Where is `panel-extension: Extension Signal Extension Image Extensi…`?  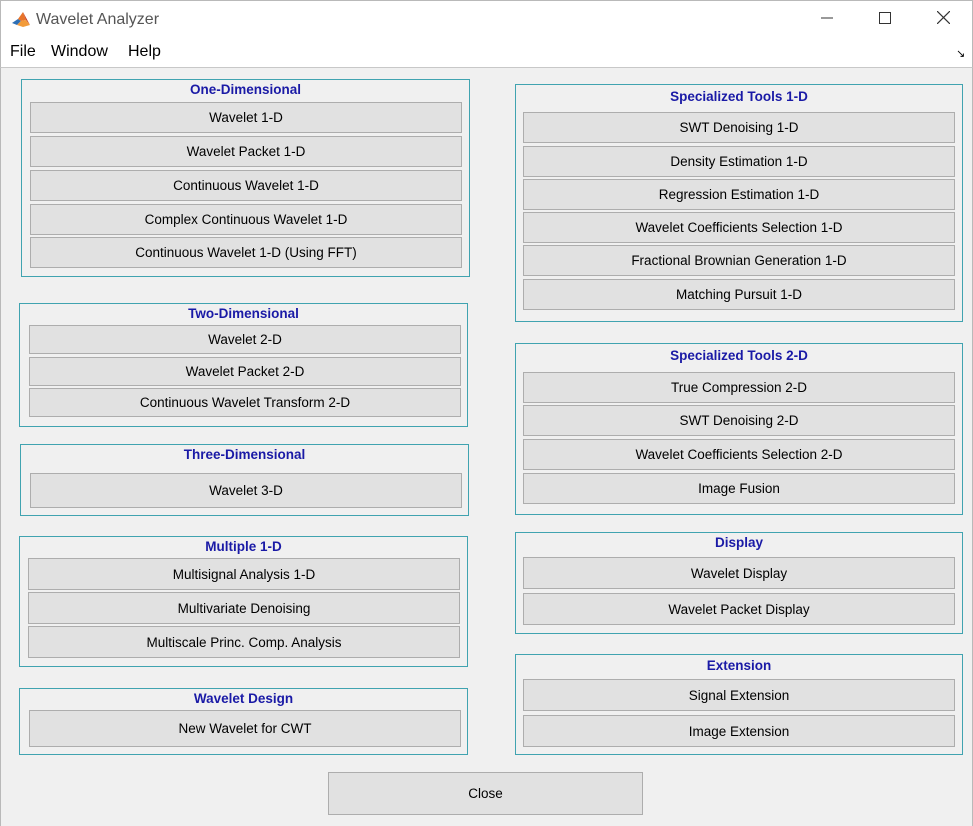
panel-extension: Extension Signal Extension Image Extensi… is located at coordinates (739, 704).